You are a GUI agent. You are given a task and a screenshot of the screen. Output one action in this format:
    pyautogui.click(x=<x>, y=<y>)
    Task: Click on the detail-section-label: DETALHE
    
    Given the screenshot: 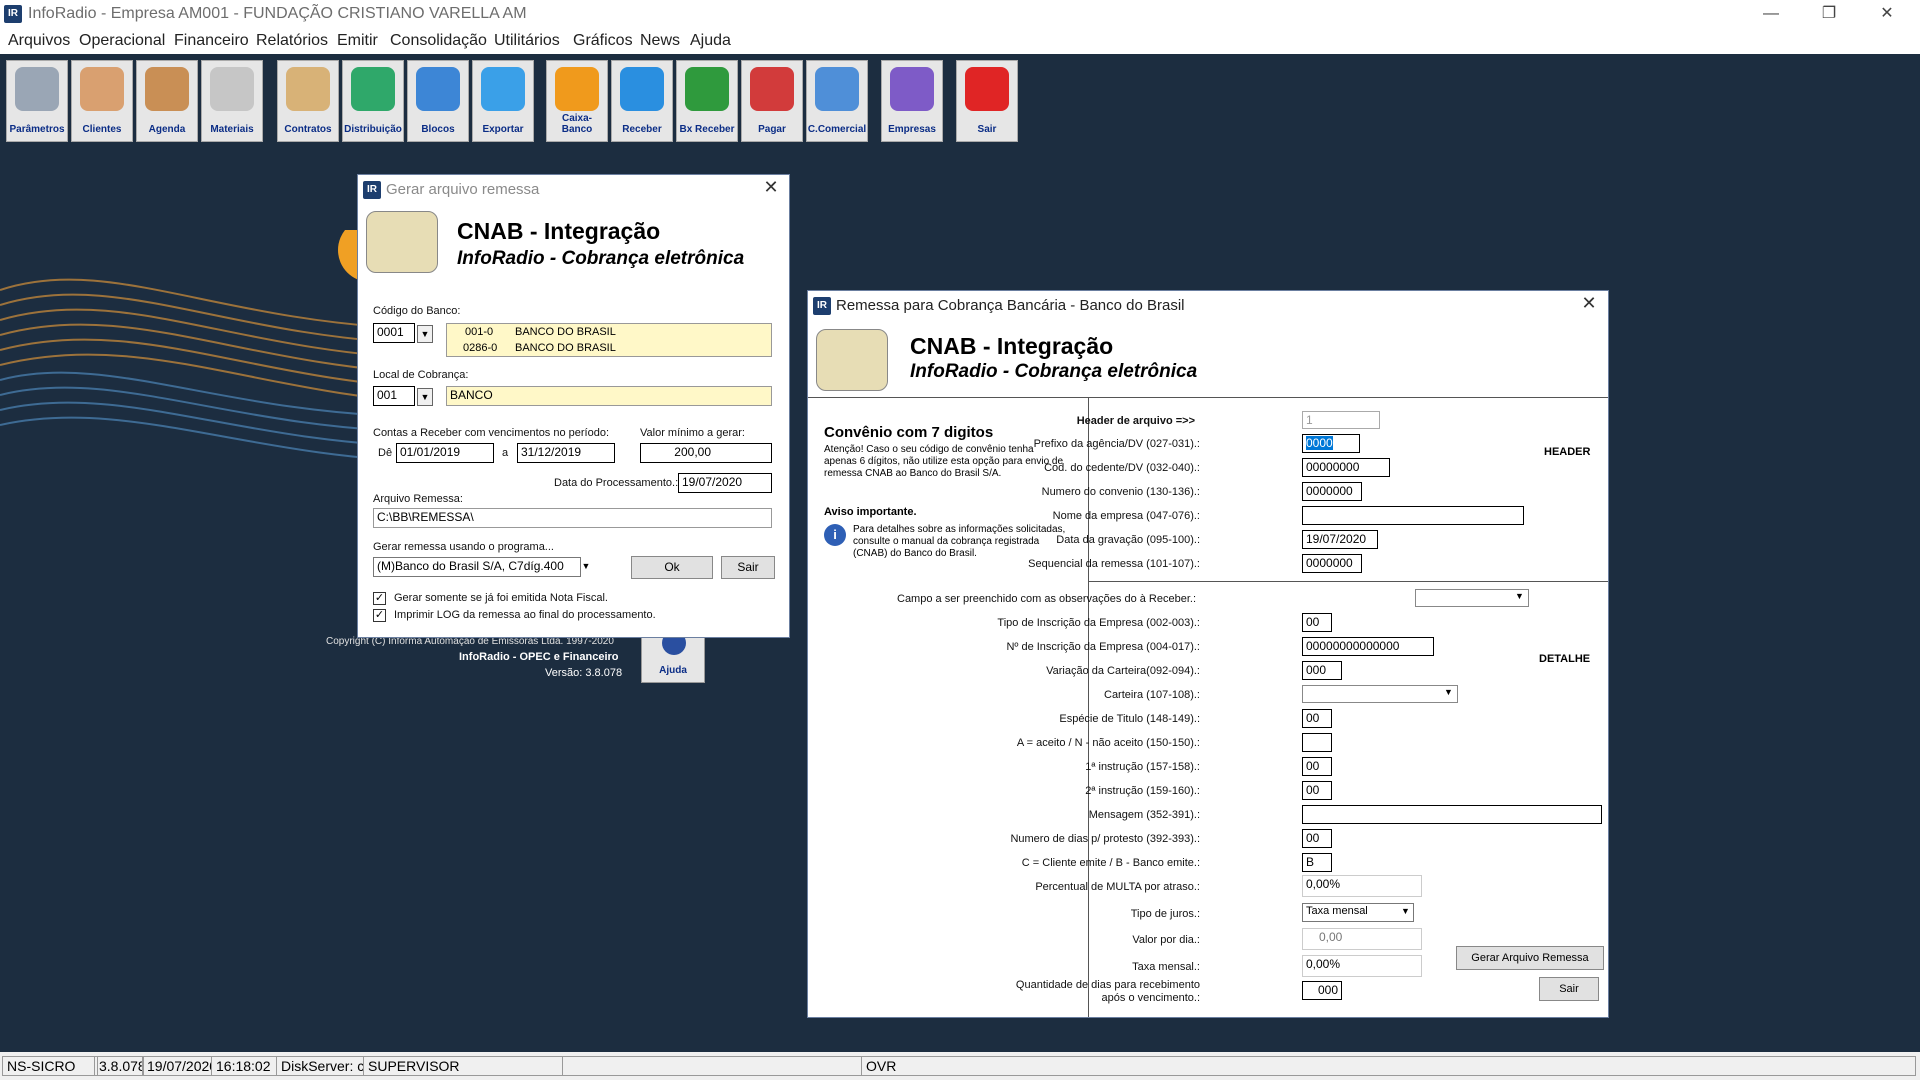 What is the action you would take?
    pyautogui.click(x=1565, y=659)
    